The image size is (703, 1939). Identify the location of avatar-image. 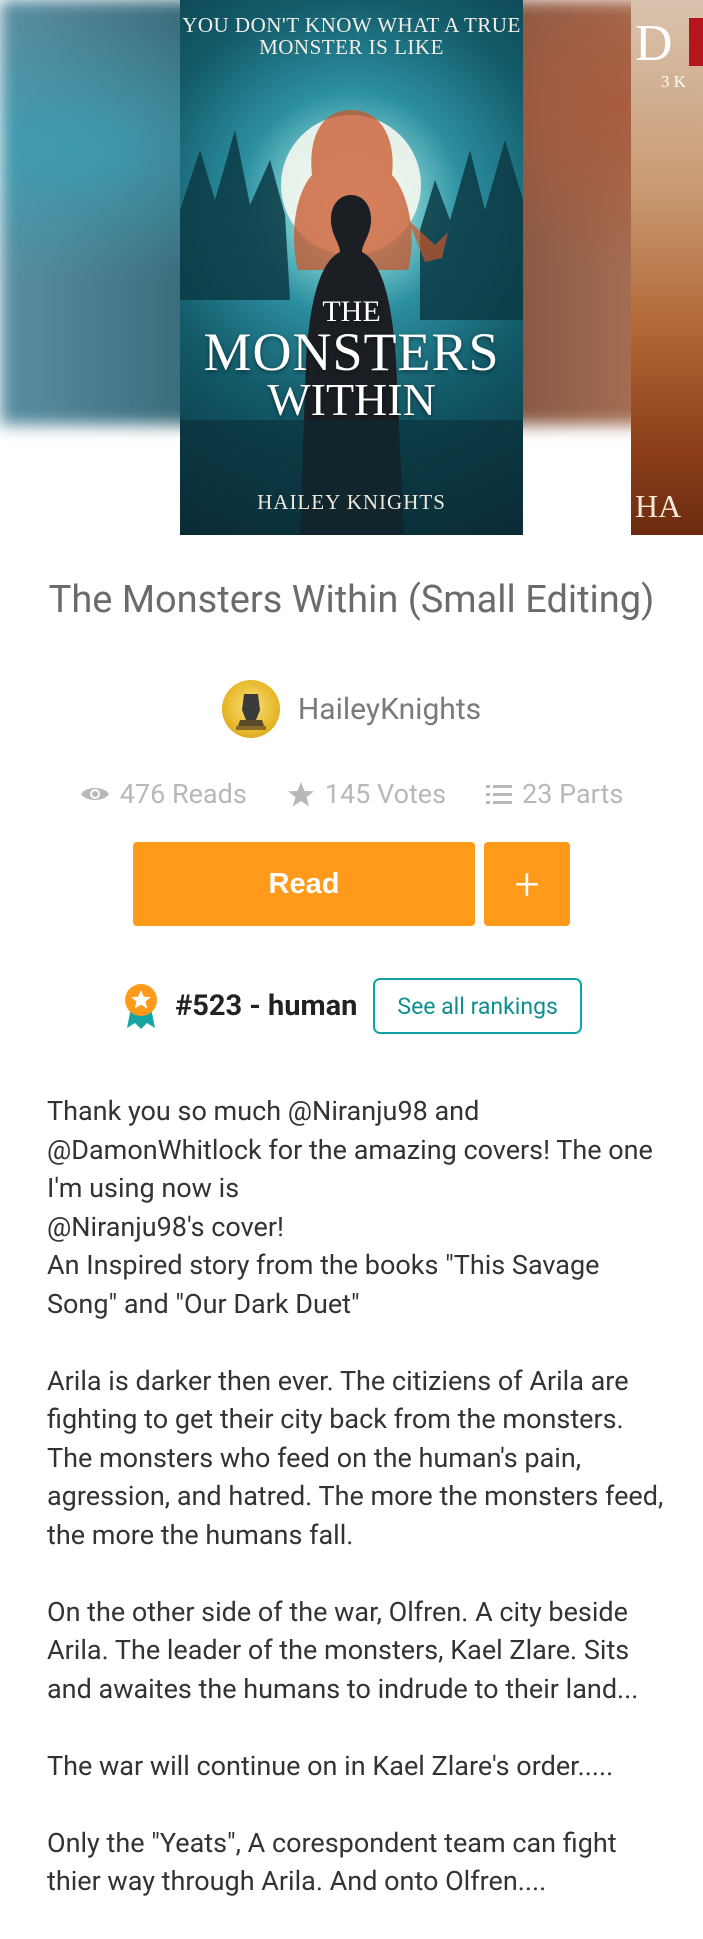
(250, 712).